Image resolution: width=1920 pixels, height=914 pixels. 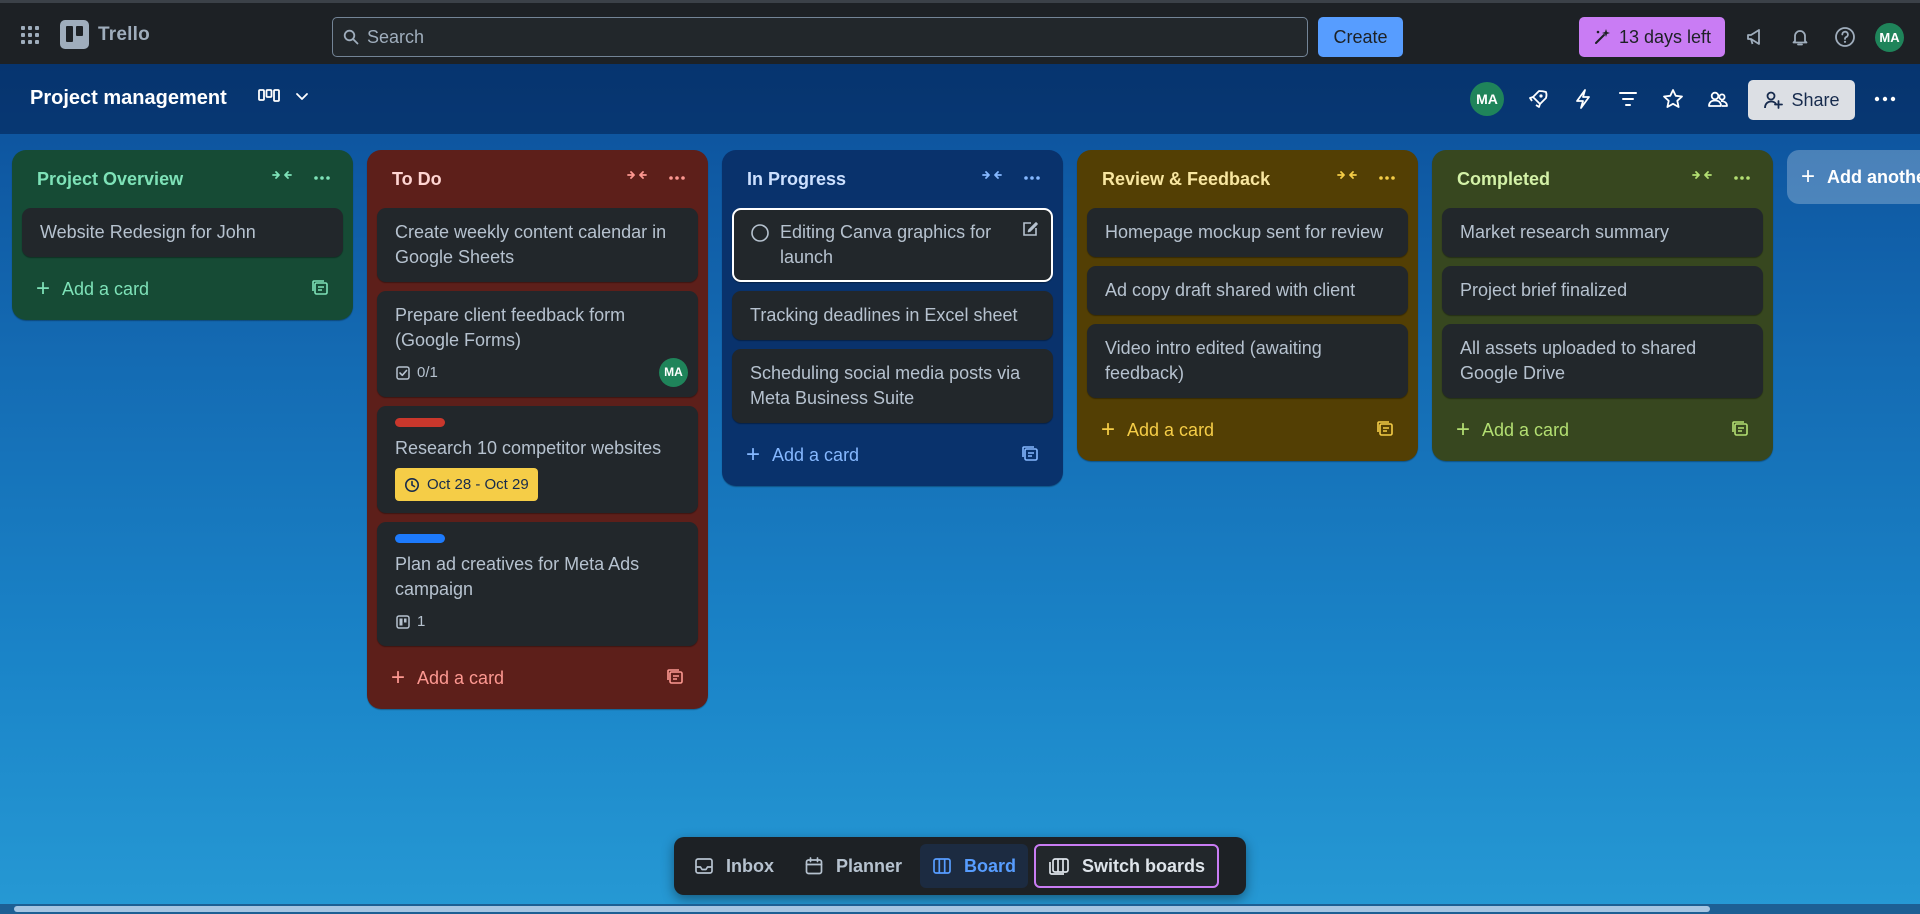 I want to click on card-label-blue, so click(x=420, y=538).